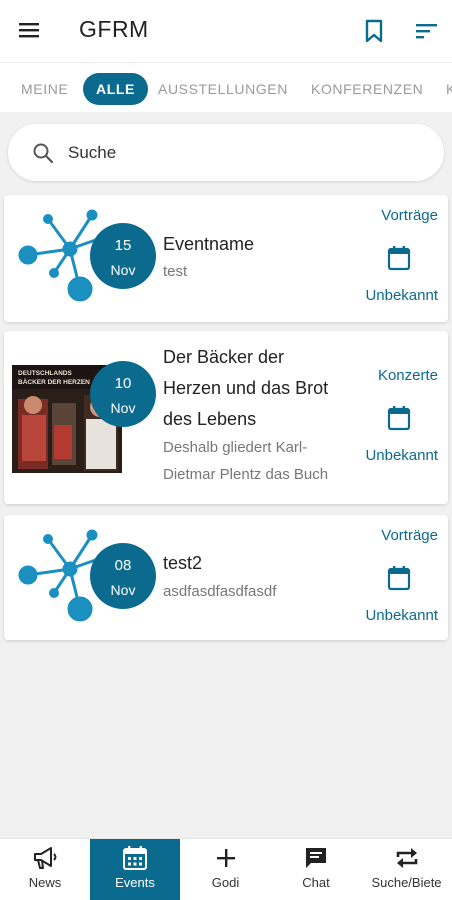 The height and width of the screenshot is (900, 452). Describe the element at coordinates (123, 565) in the screenshot. I see `event-day: 08` at that location.